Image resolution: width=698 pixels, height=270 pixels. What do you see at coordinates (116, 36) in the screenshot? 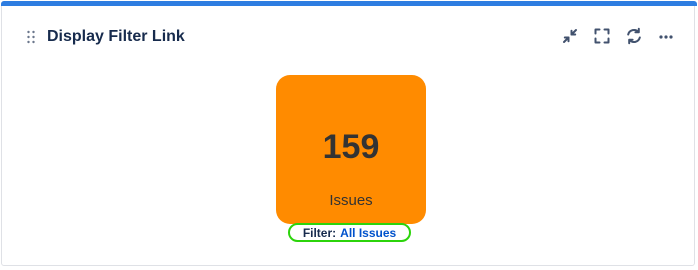
I see `gadget-title: Display Filter Link` at bounding box center [116, 36].